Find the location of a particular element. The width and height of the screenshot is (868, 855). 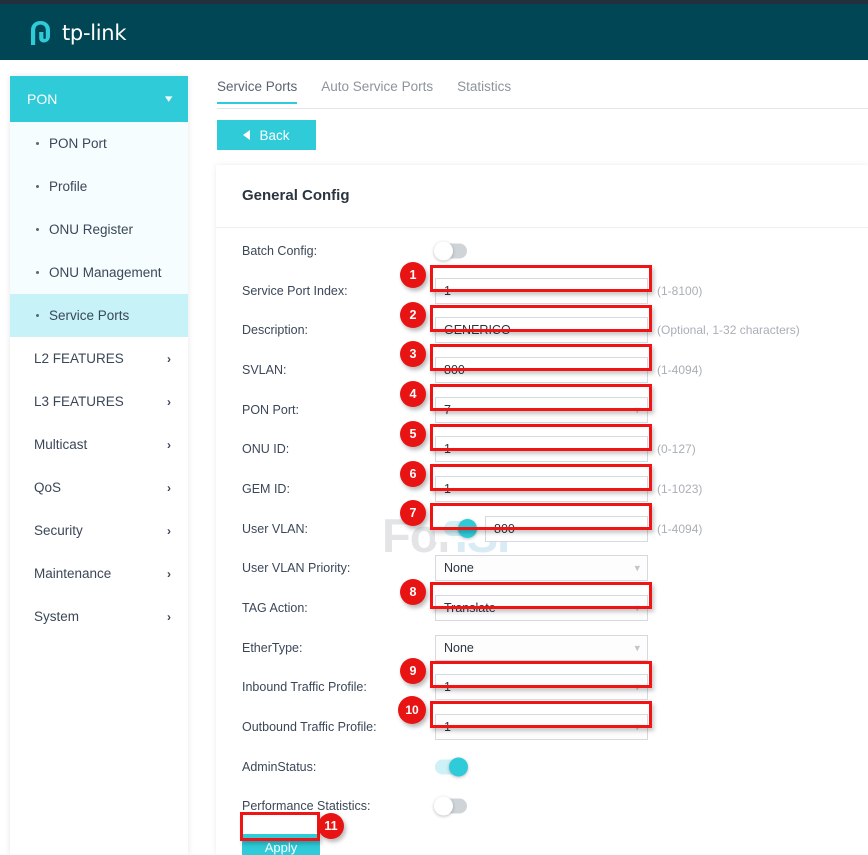

sidebar-item-onu-management: ONU Management is located at coordinates (99, 272).